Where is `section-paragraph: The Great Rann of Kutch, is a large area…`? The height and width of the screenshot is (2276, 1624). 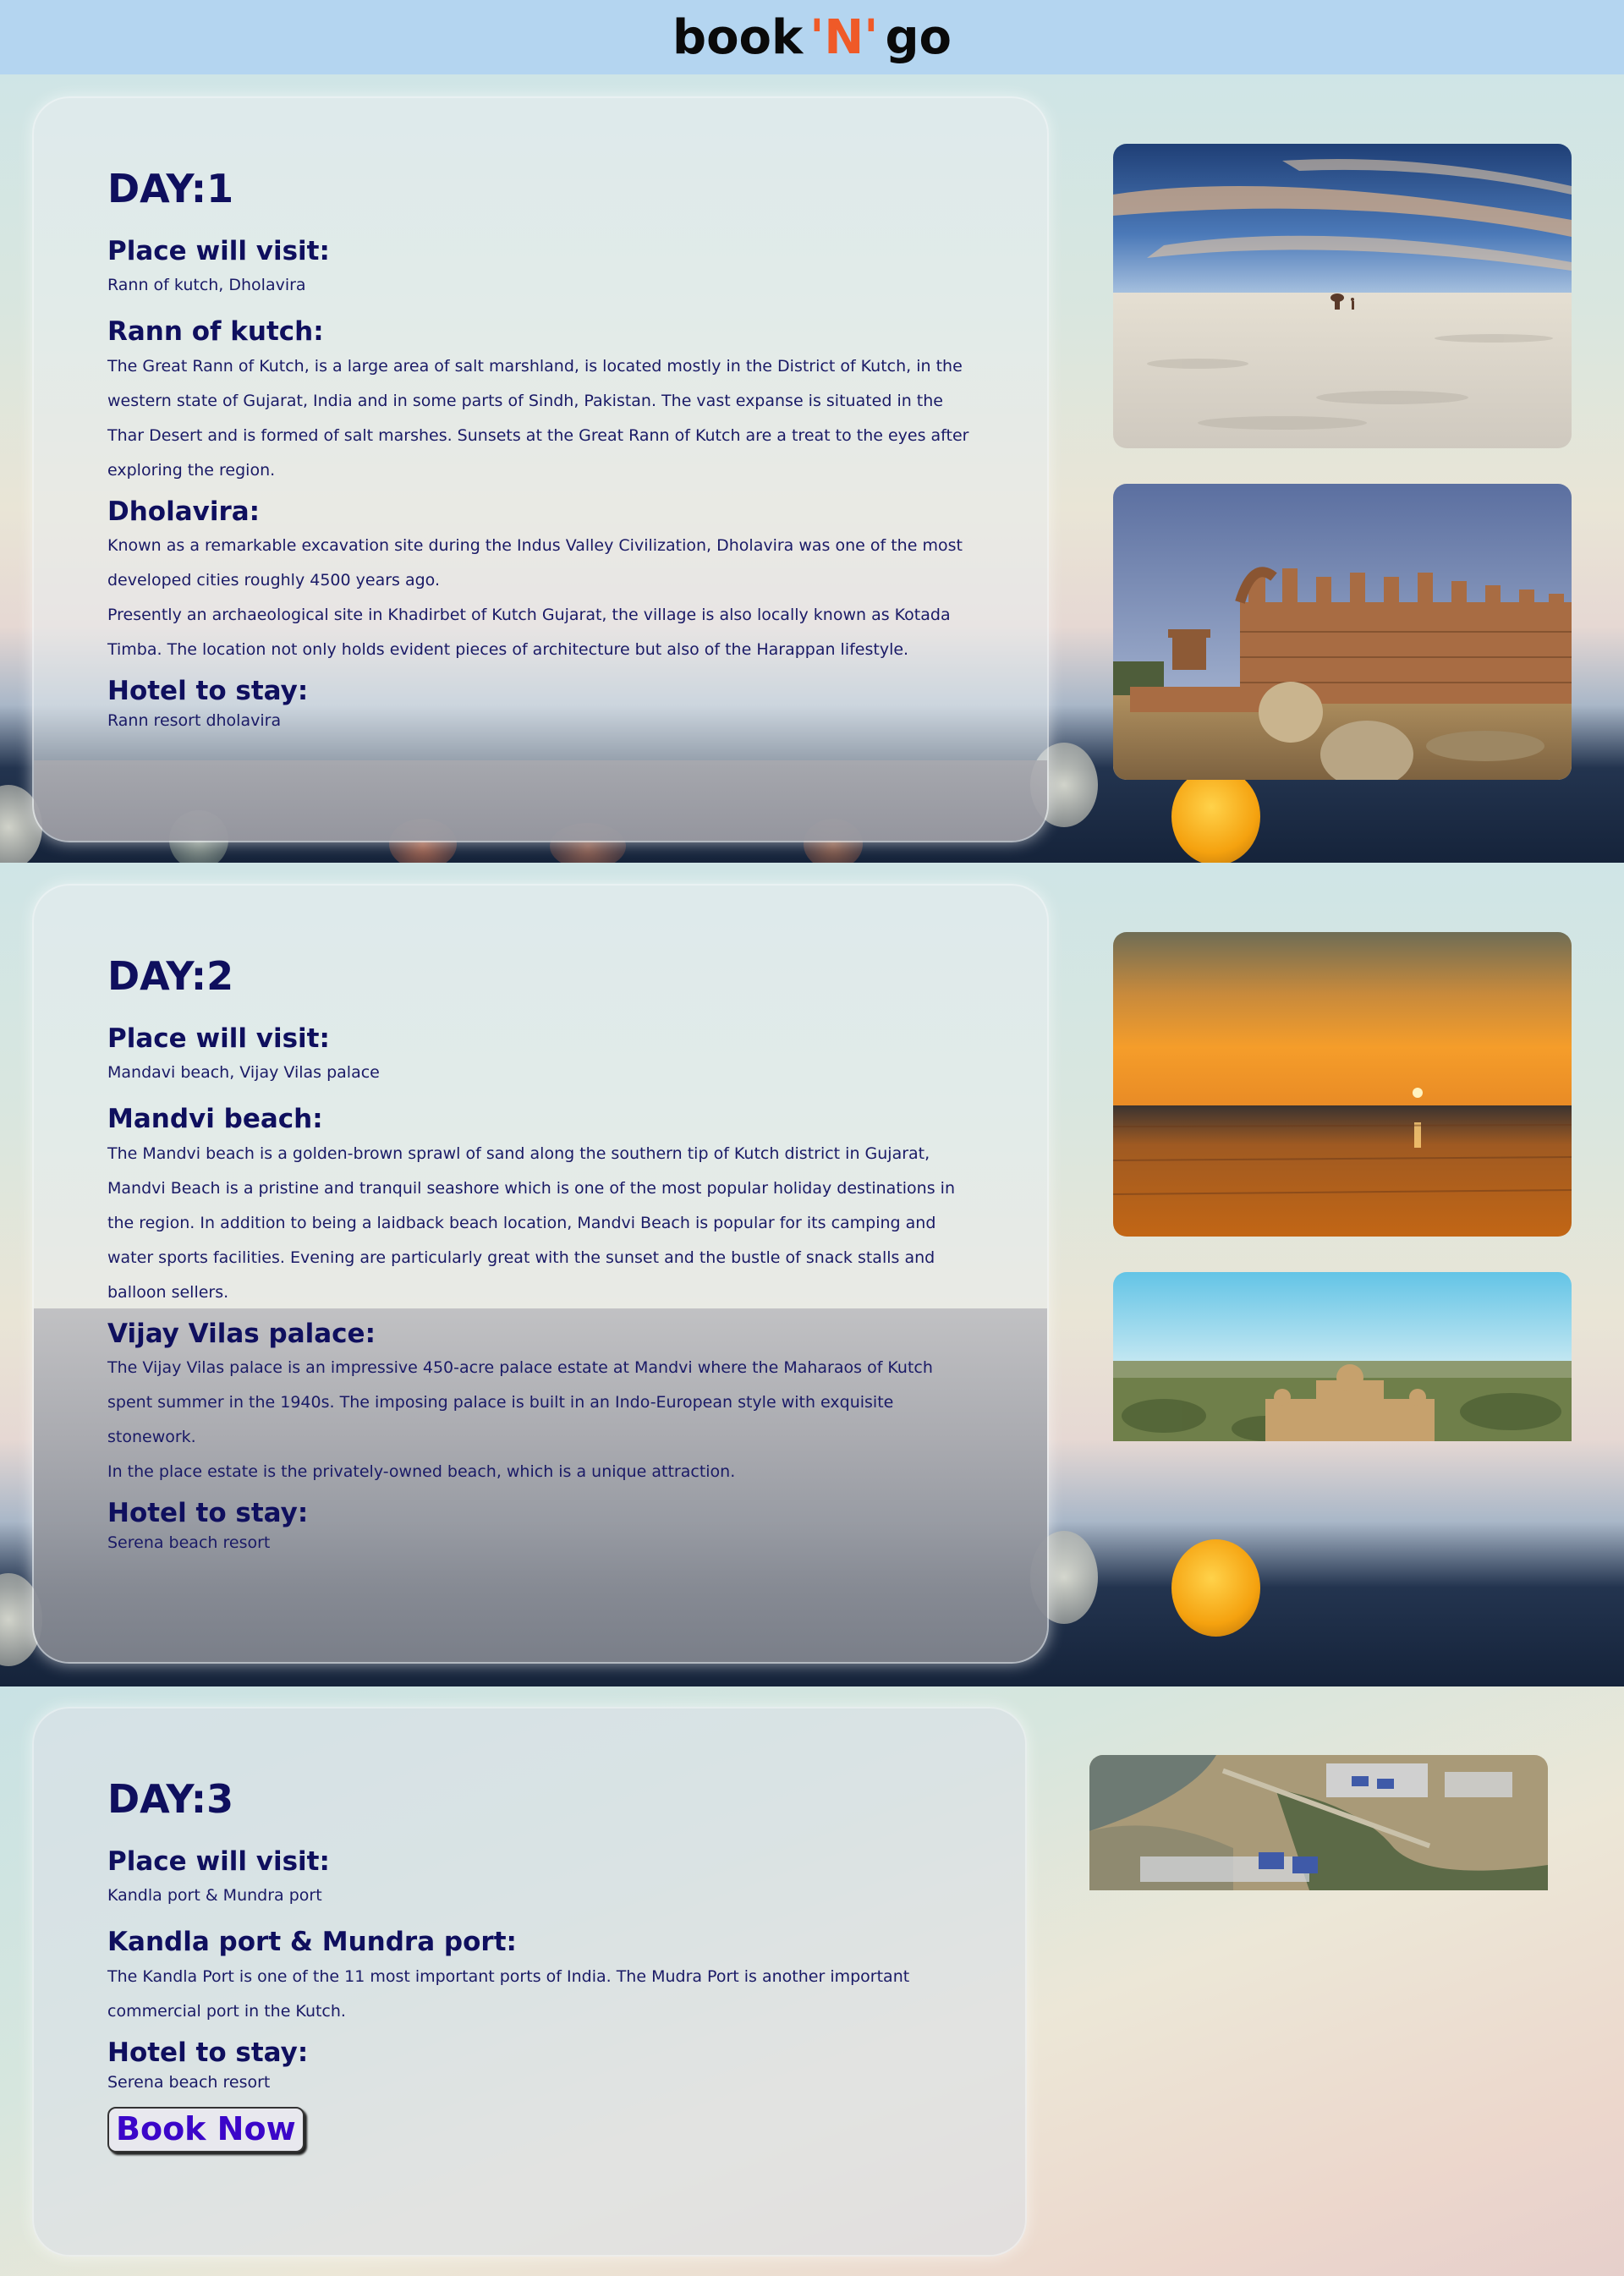 section-paragraph: The Great Rann of Kutch, is a large area… is located at coordinates (538, 418).